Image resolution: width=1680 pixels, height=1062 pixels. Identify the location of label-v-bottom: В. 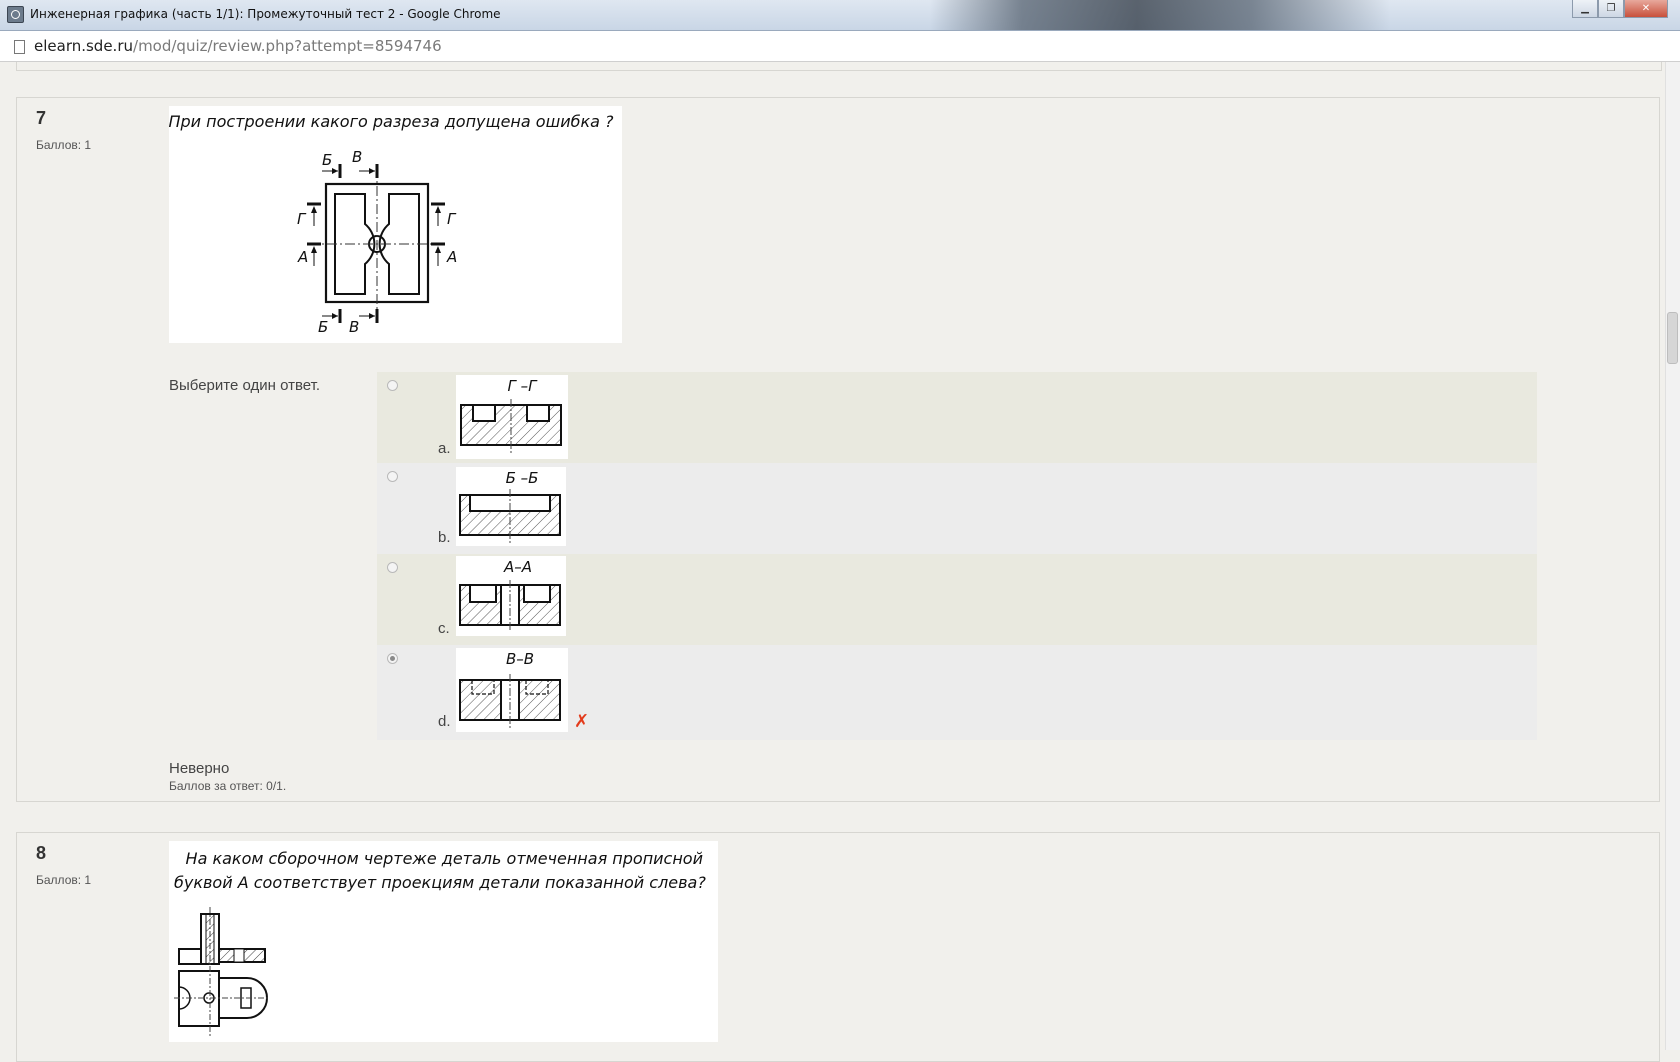
(354, 327).